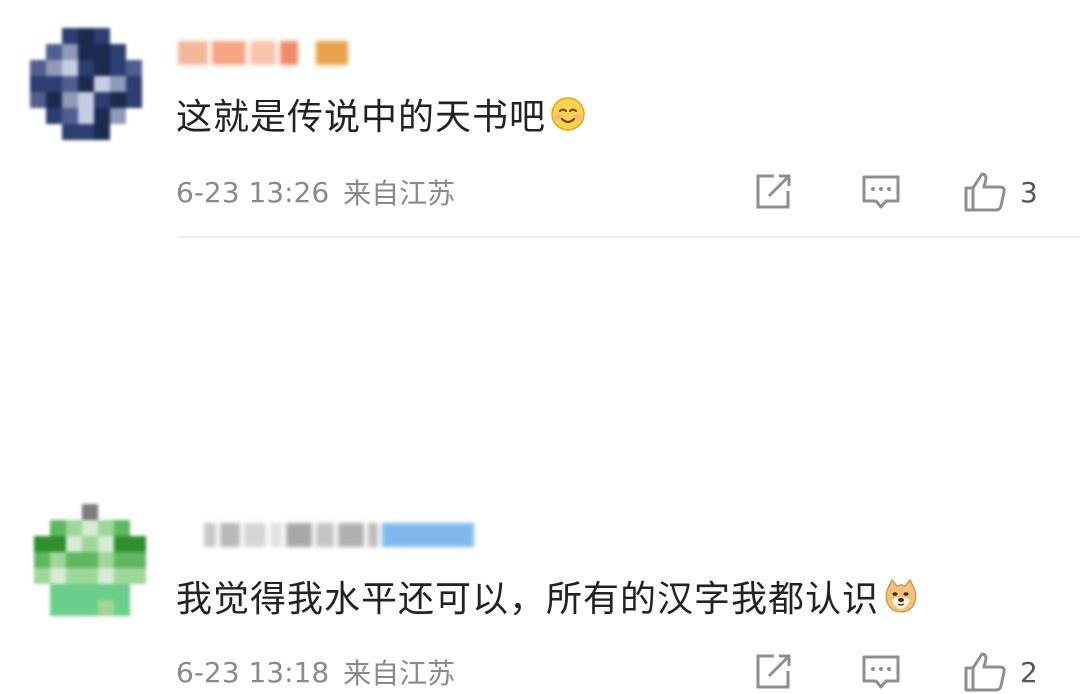 The image size is (1080, 694). What do you see at coordinates (1029, 192) in the screenshot?
I see `like-count: 3` at bounding box center [1029, 192].